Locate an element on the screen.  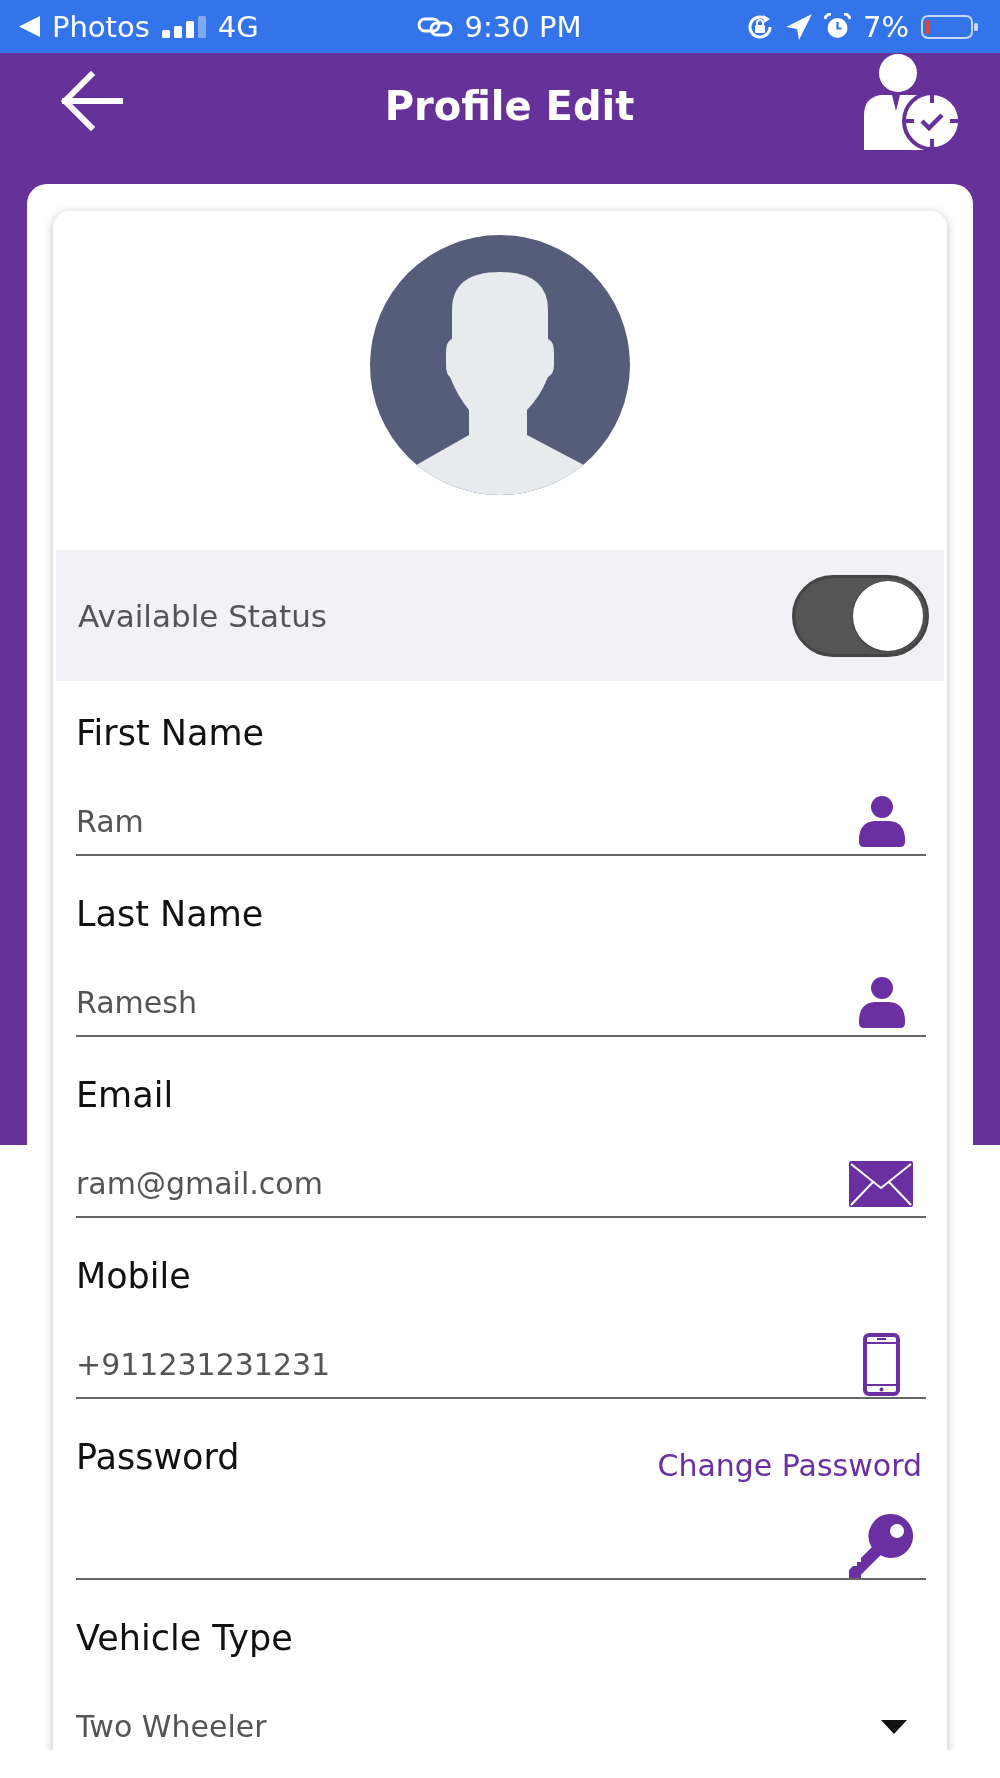
field-label: Password is located at coordinates (158, 1457).